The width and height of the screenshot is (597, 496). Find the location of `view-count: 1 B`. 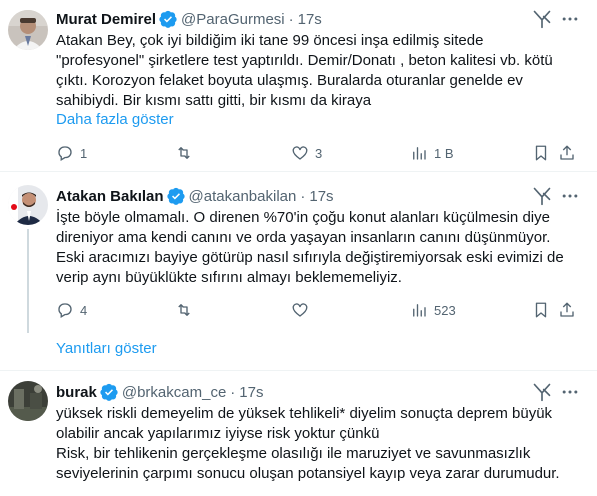

view-count: 1 B is located at coordinates (444, 153).